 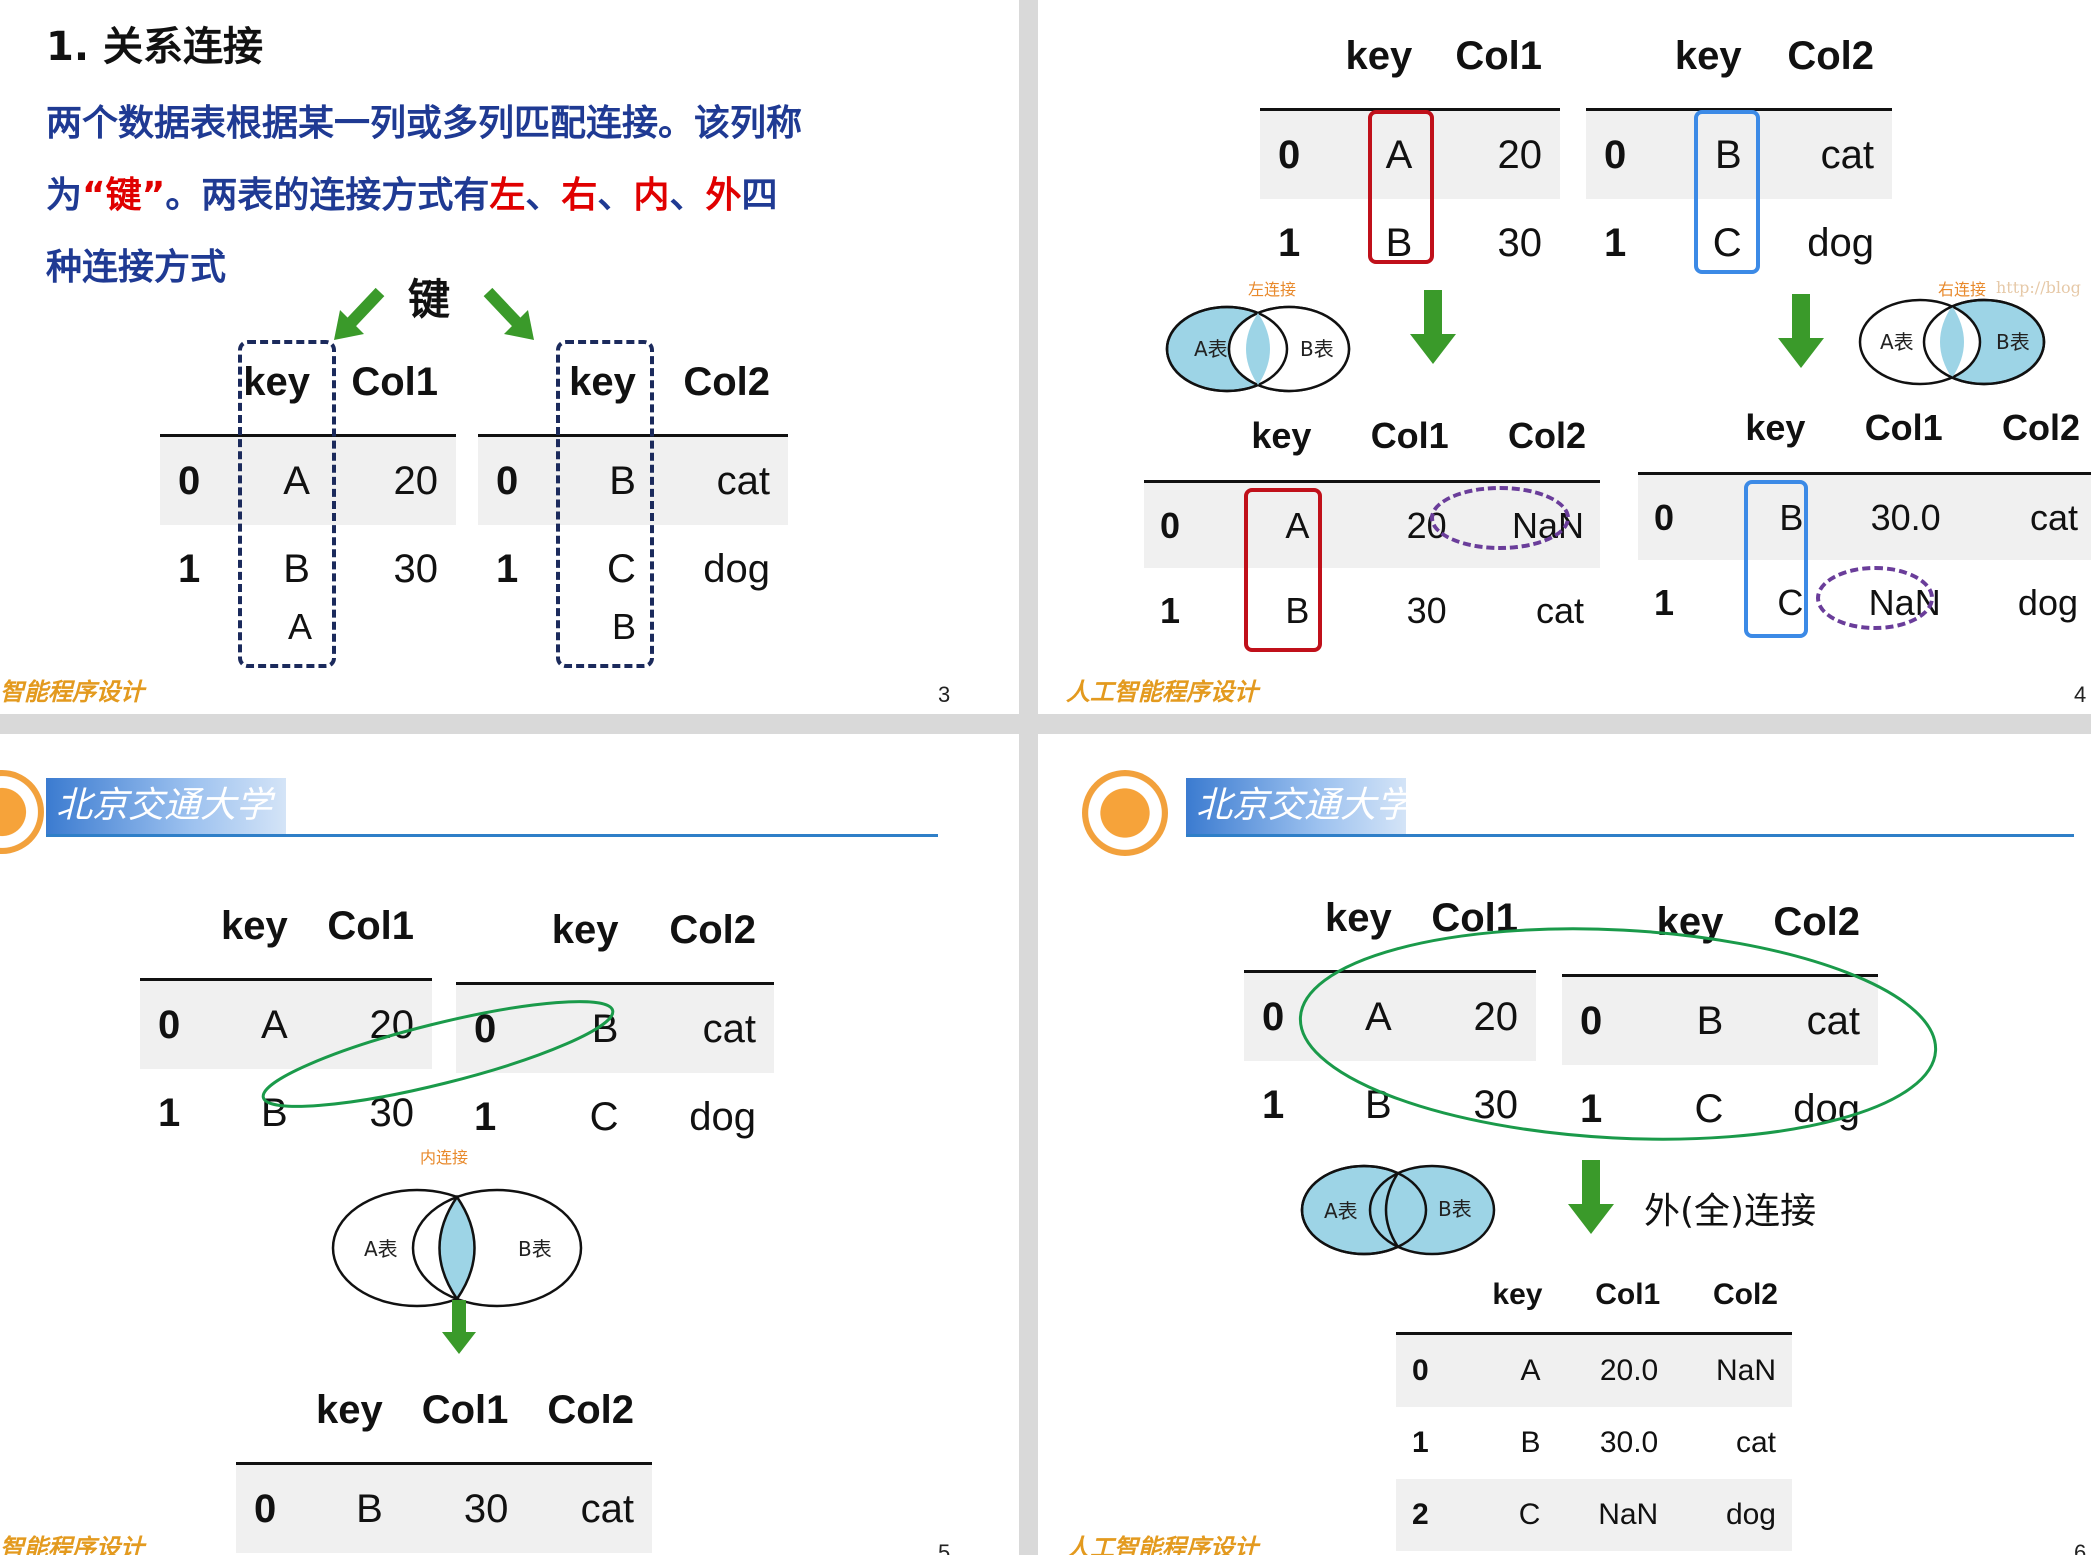 I want to click on university-logo, so click(x=22, y=812).